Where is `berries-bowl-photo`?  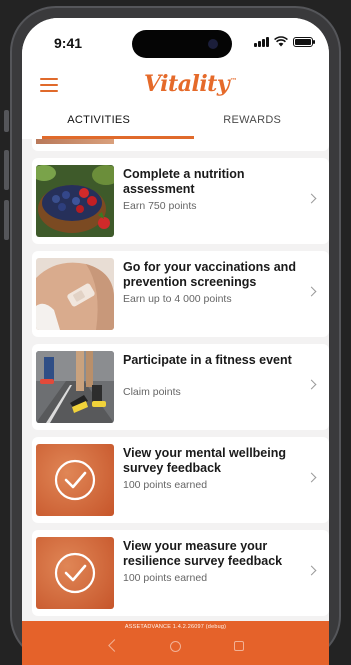
berries-bowl-photo is located at coordinates (75, 201).